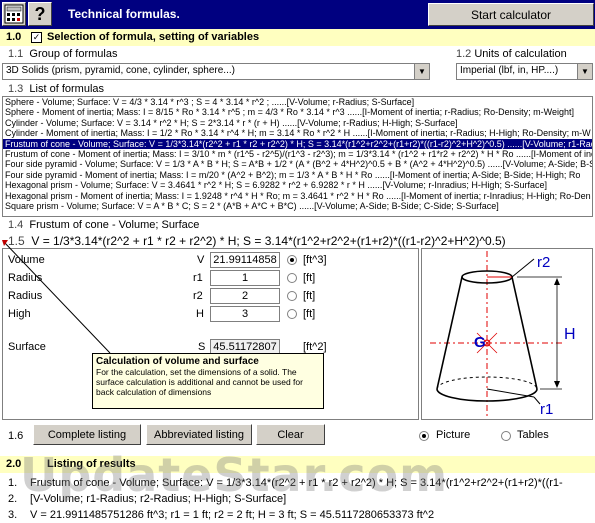 Image resolution: width=595 pixels, height=523 pixels. I want to click on help-button: ?, so click(40, 14).